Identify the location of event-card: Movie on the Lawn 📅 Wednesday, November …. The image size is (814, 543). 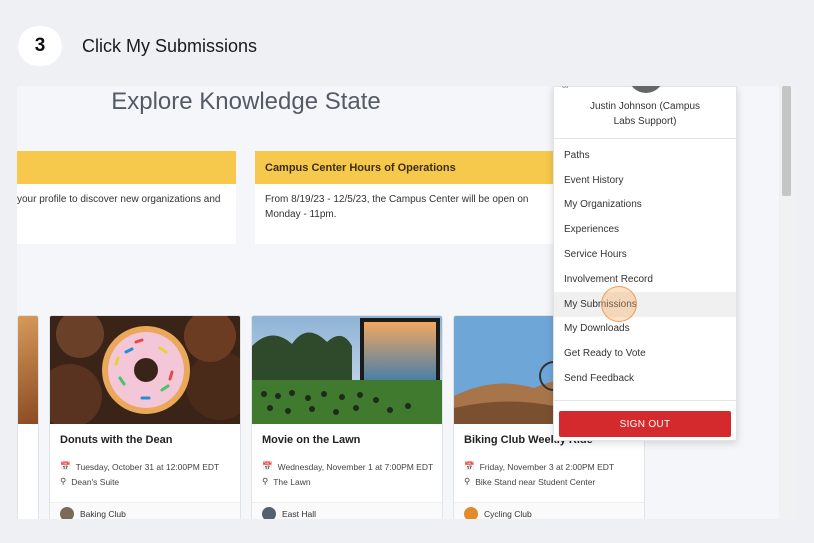
(347, 417).